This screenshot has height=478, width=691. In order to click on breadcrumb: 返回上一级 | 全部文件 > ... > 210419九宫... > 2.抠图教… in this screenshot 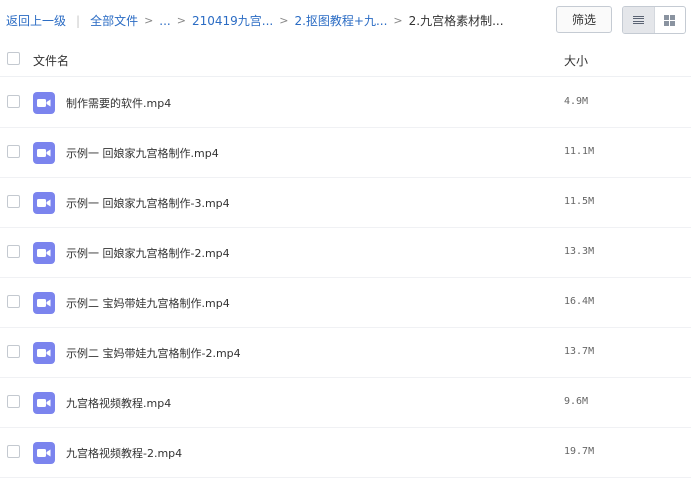, I will do `click(255, 20)`.